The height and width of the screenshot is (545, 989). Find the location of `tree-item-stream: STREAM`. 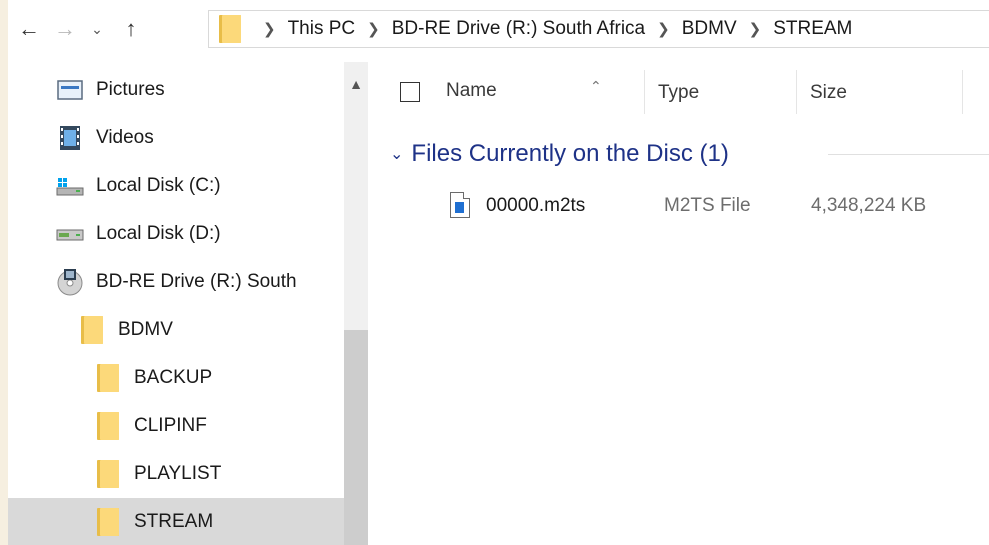

tree-item-stream: STREAM is located at coordinates (176, 521).